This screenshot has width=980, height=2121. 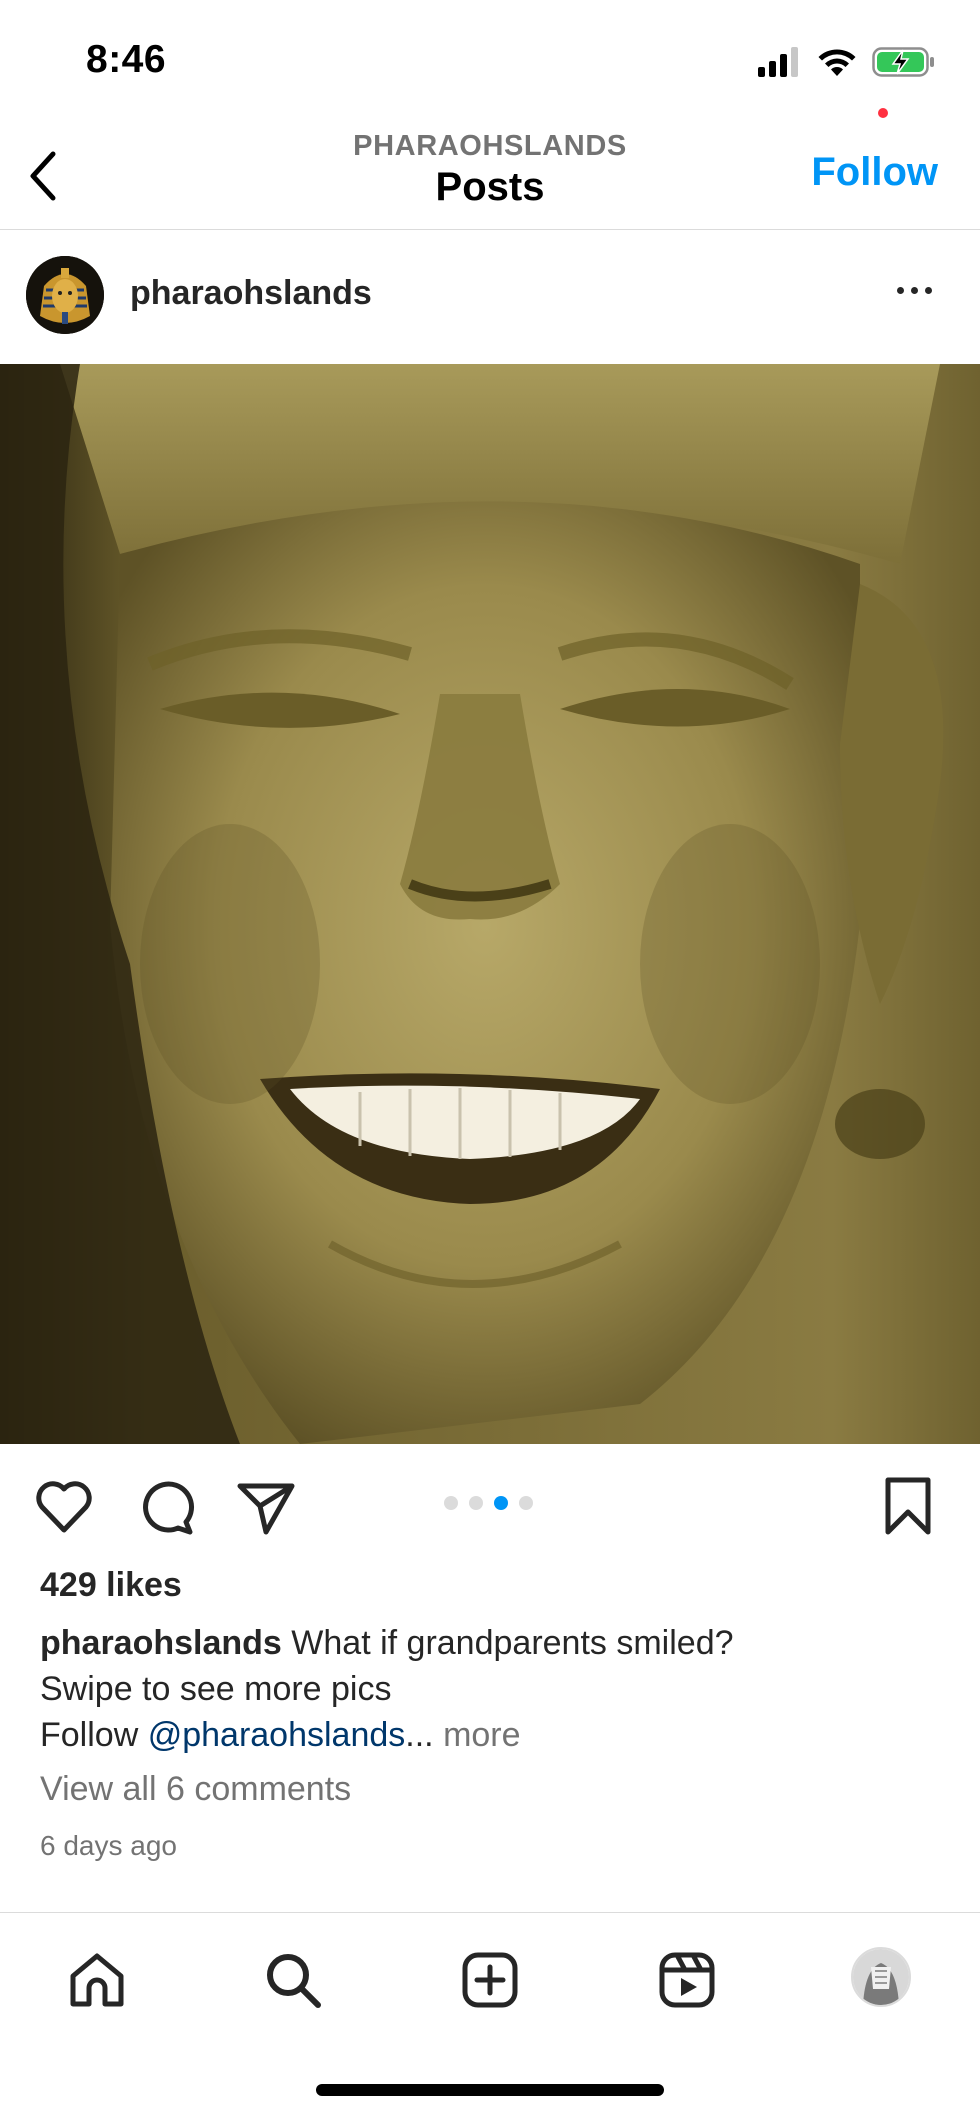 I want to click on caption-follow-text: Follow, so click(x=94, y=1735).